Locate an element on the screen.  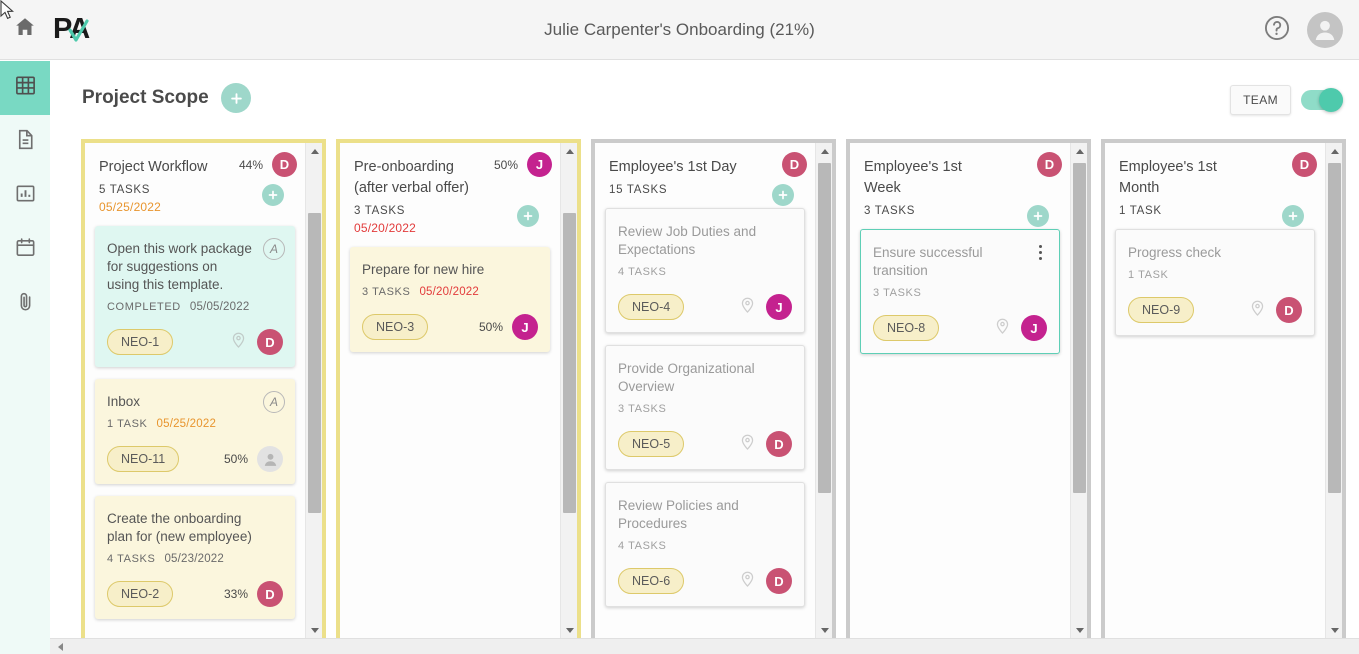
add-column-button is located at coordinates (236, 98).